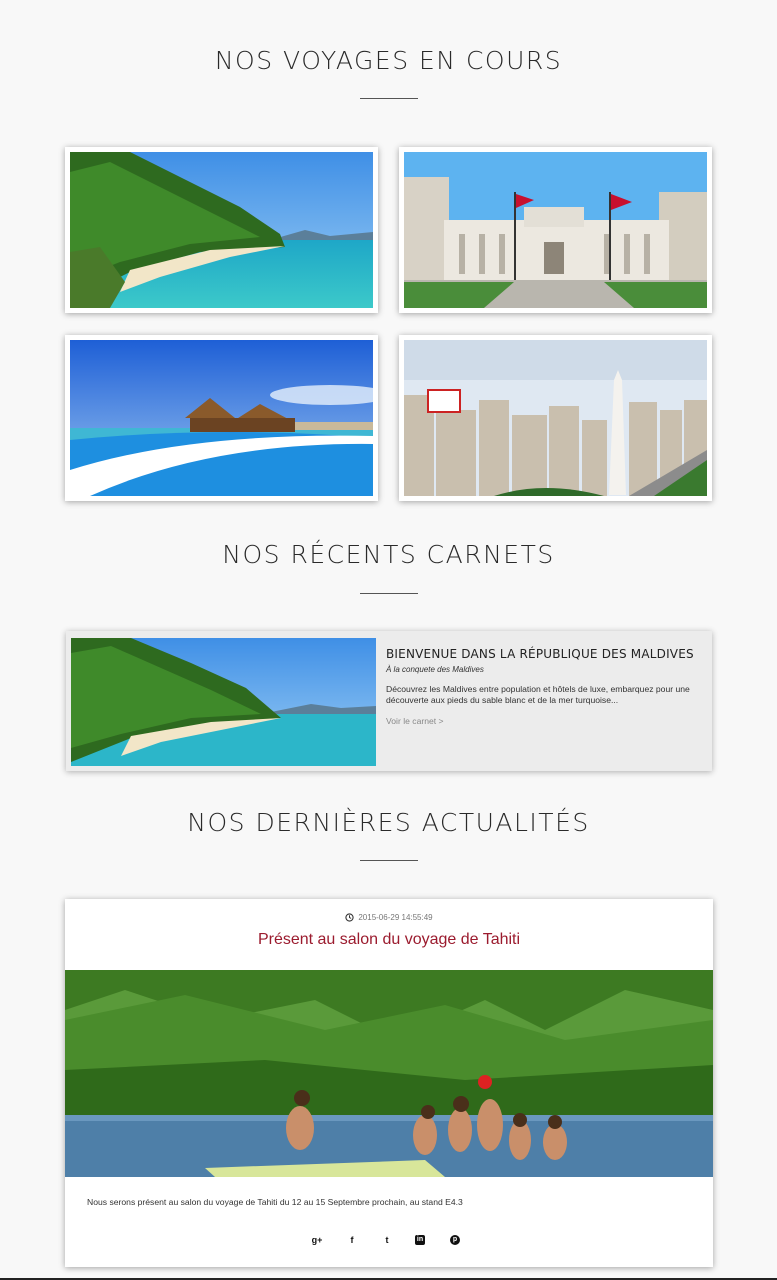  I want to click on carnets-divider, so click(389, 593).